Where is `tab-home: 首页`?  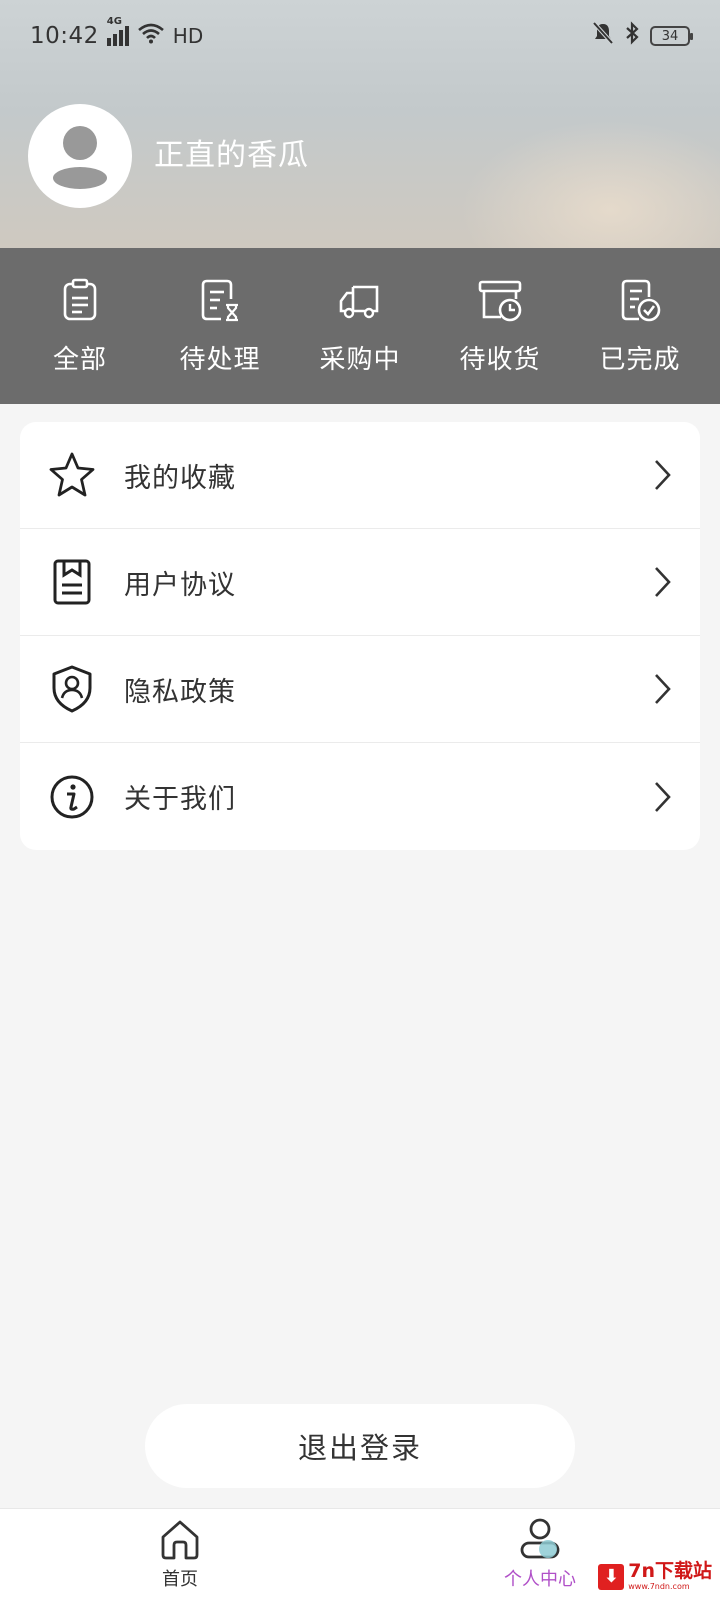 tab-home: 首页 is located at coordinates (180, 1554).